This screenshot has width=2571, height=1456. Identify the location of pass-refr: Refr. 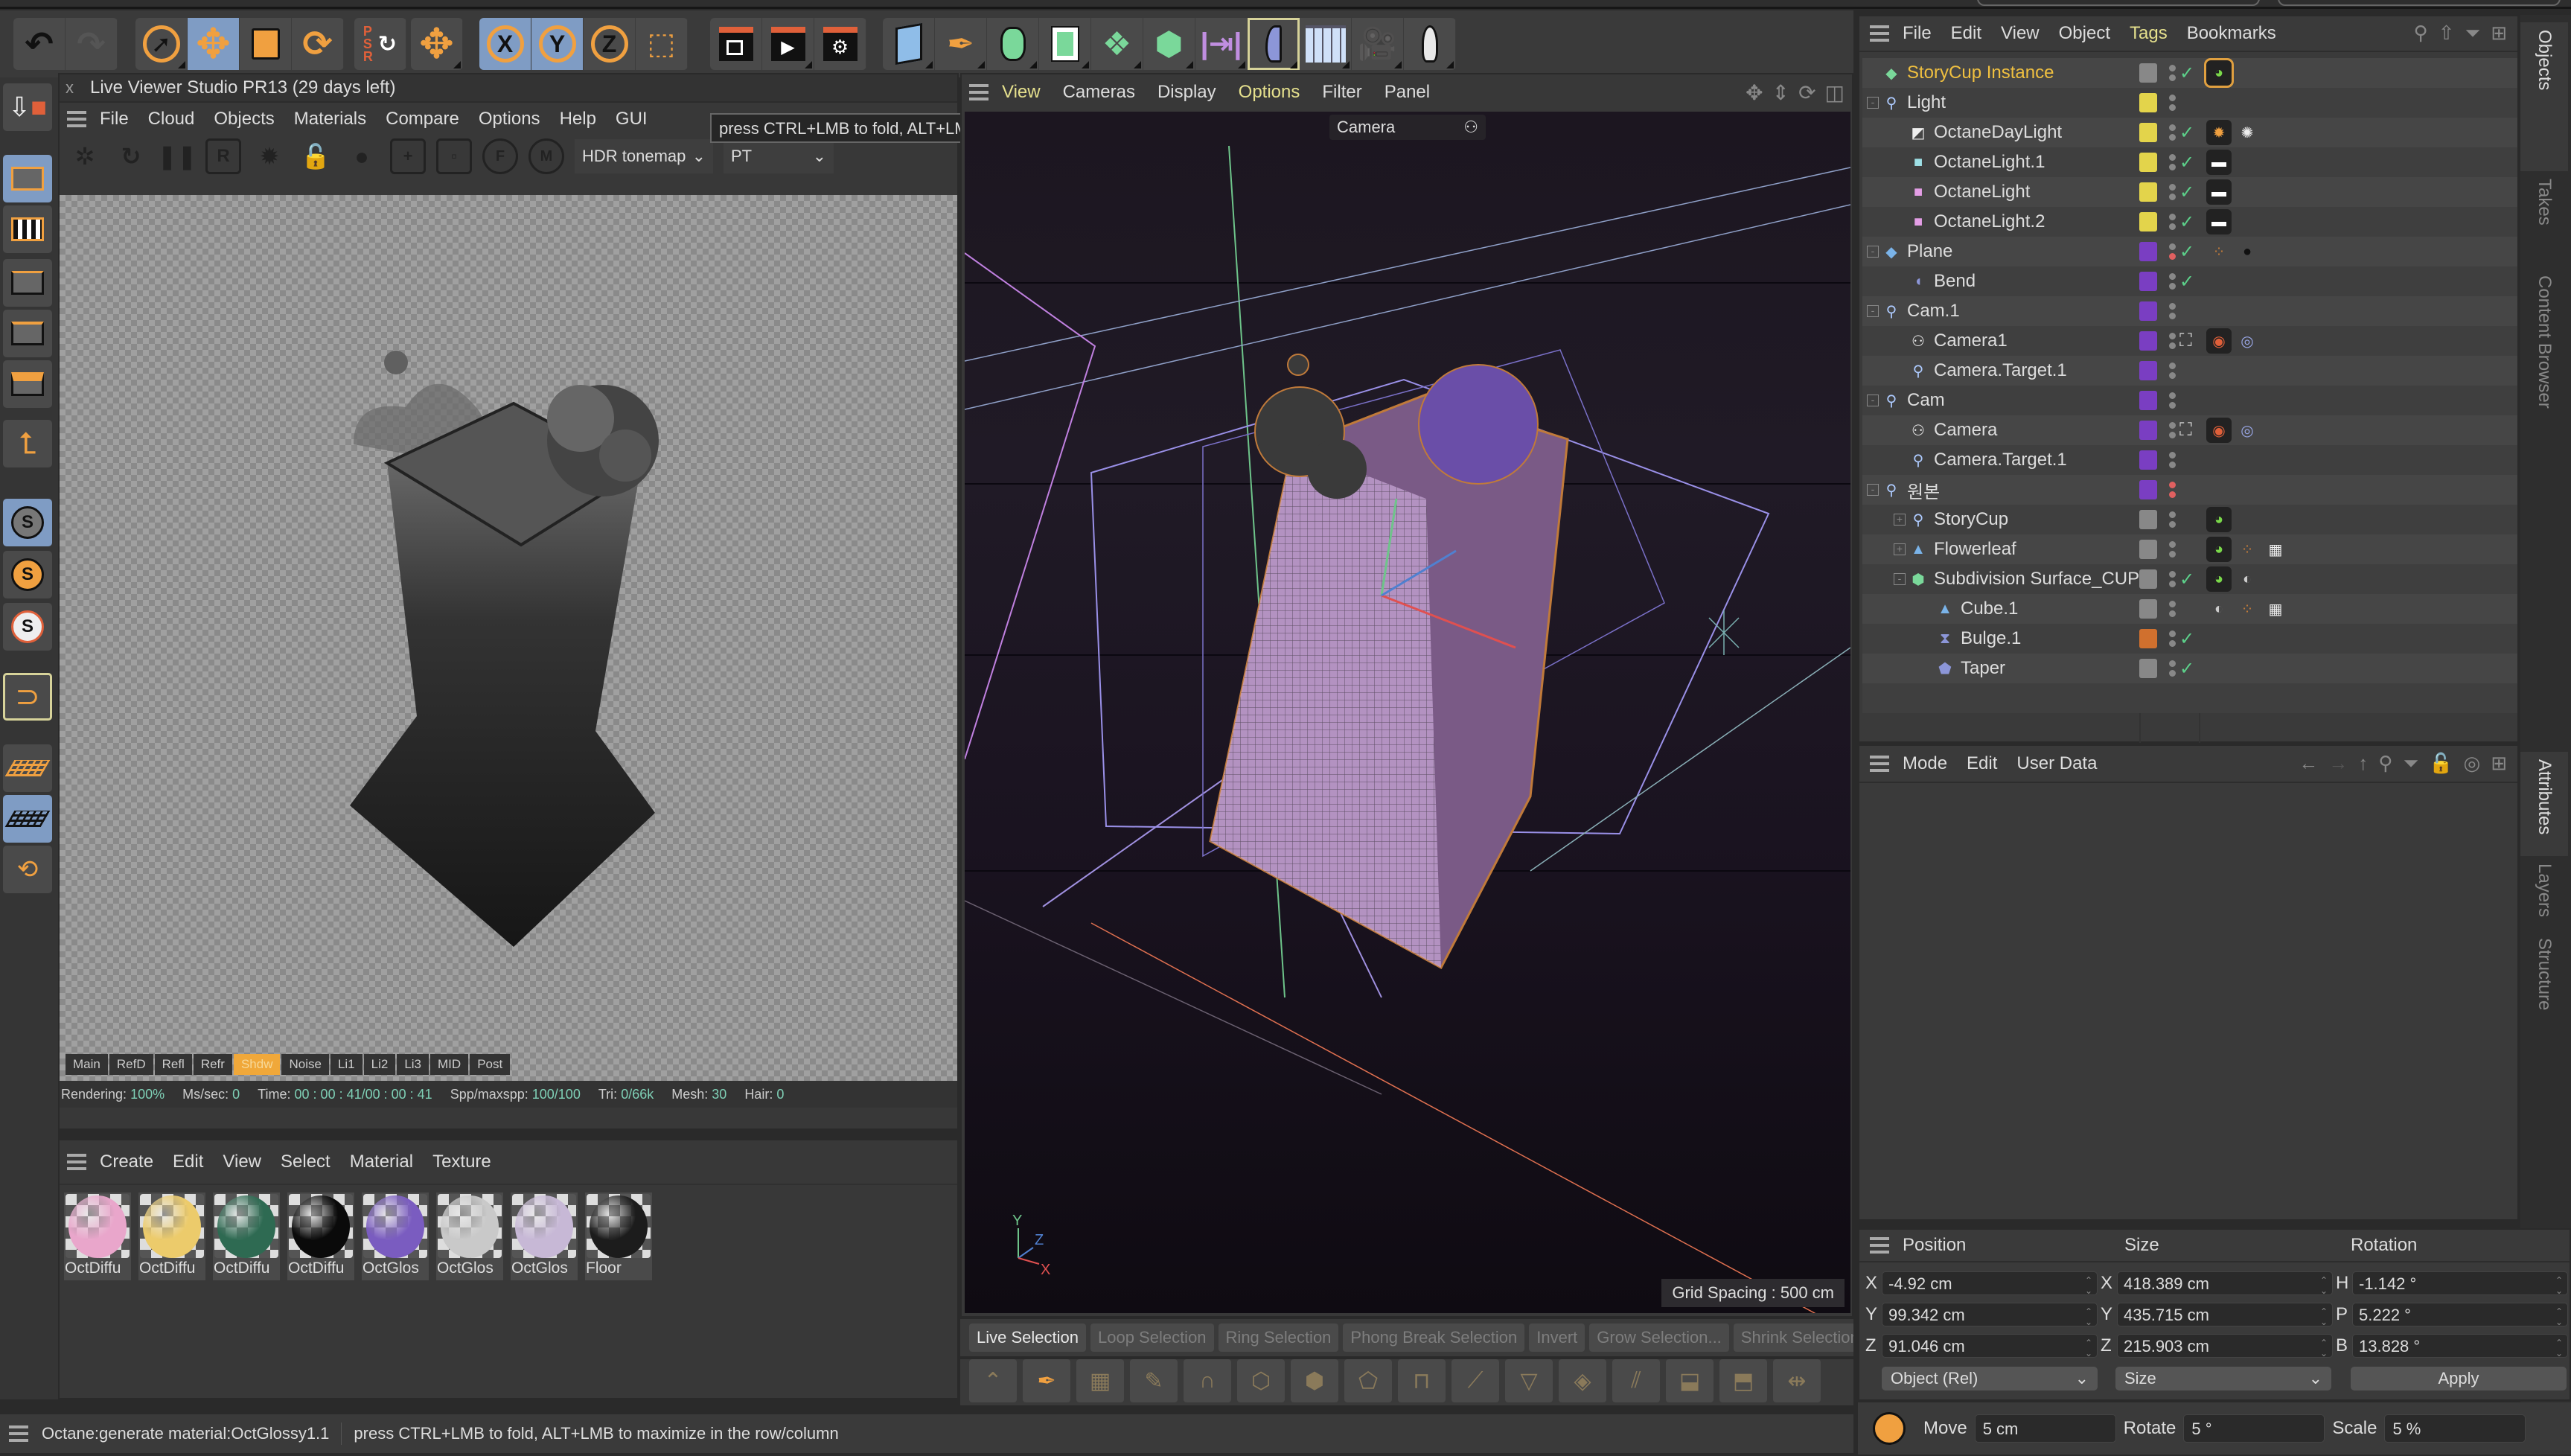
(212, 1064).